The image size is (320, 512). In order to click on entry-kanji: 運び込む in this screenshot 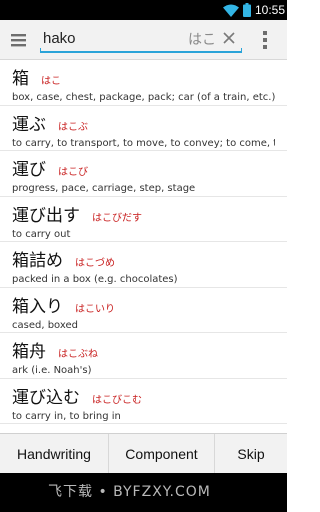, I will do `click(46, 397)`.